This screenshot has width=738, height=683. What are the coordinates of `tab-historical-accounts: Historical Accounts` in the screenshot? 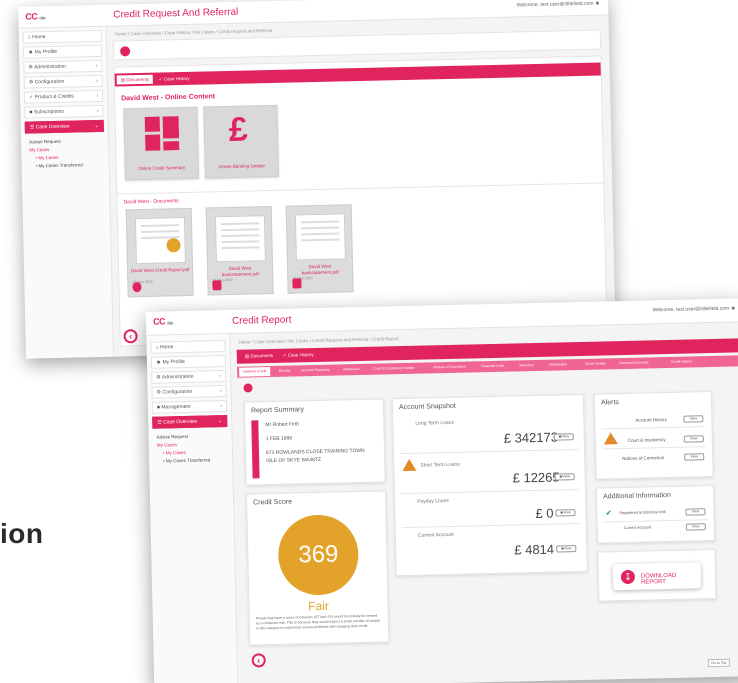 It's located at (634, 363).